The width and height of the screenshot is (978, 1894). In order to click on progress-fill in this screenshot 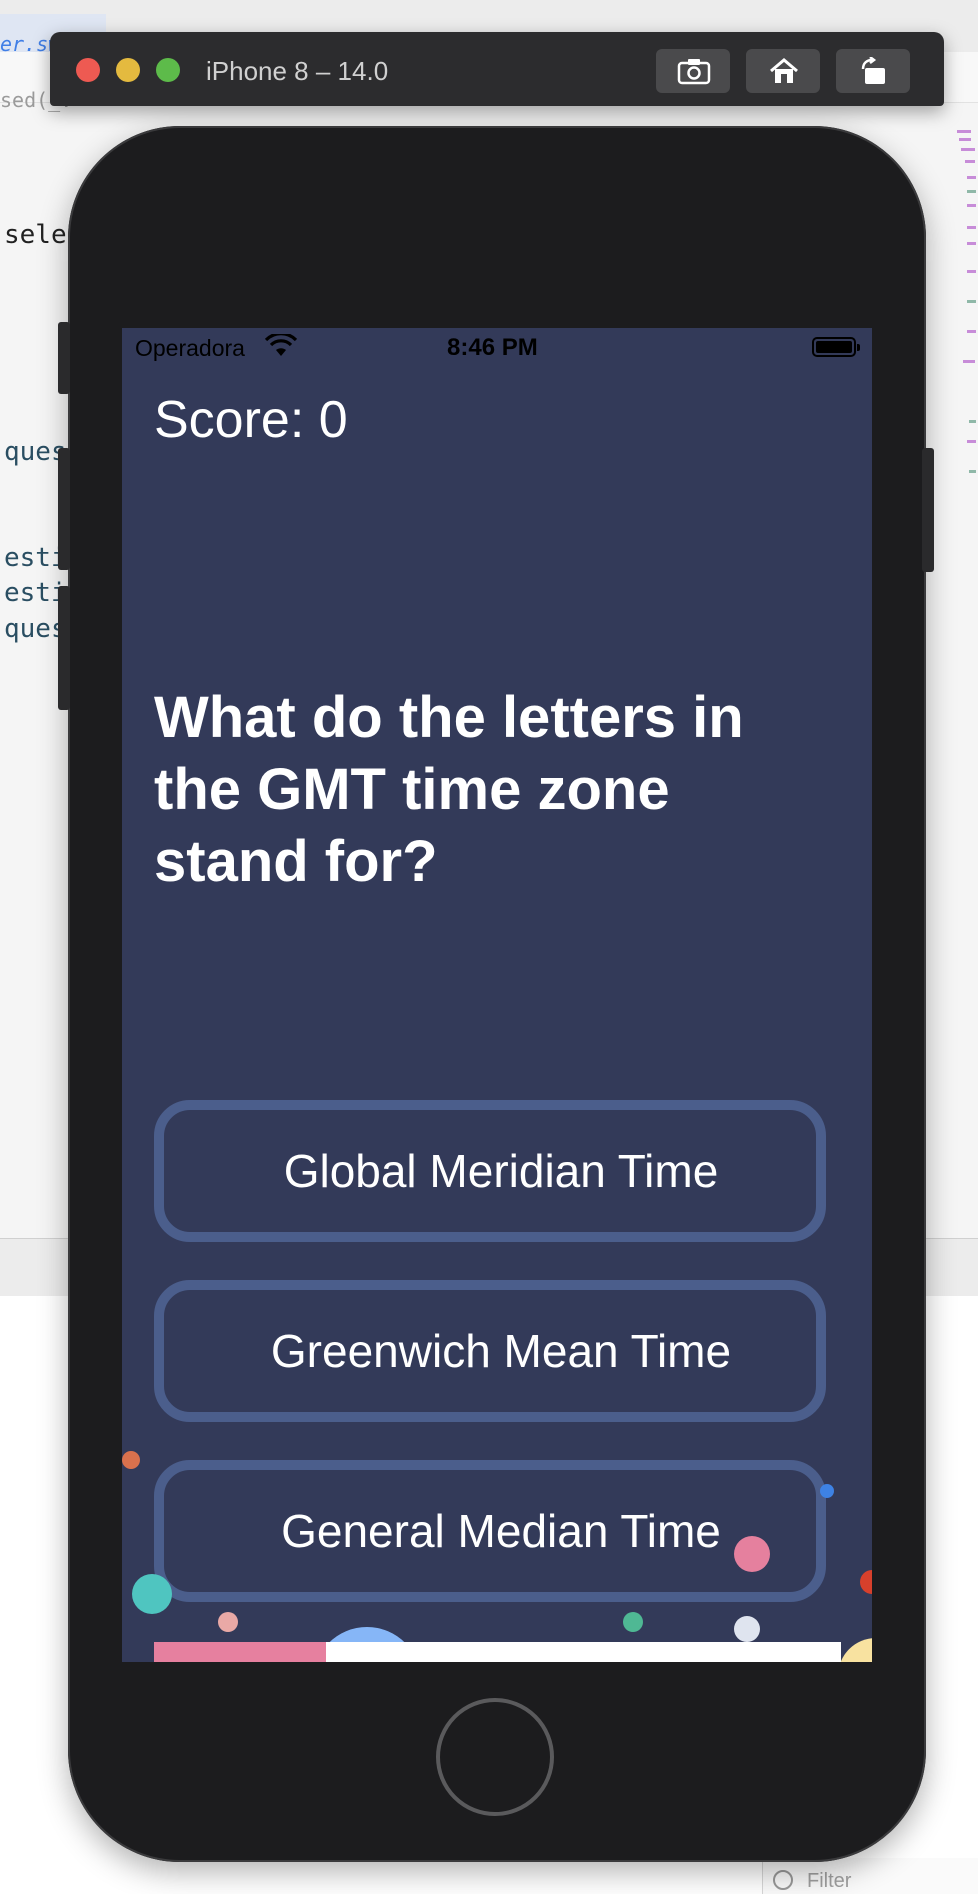, I will do `click(240, 1652)`.